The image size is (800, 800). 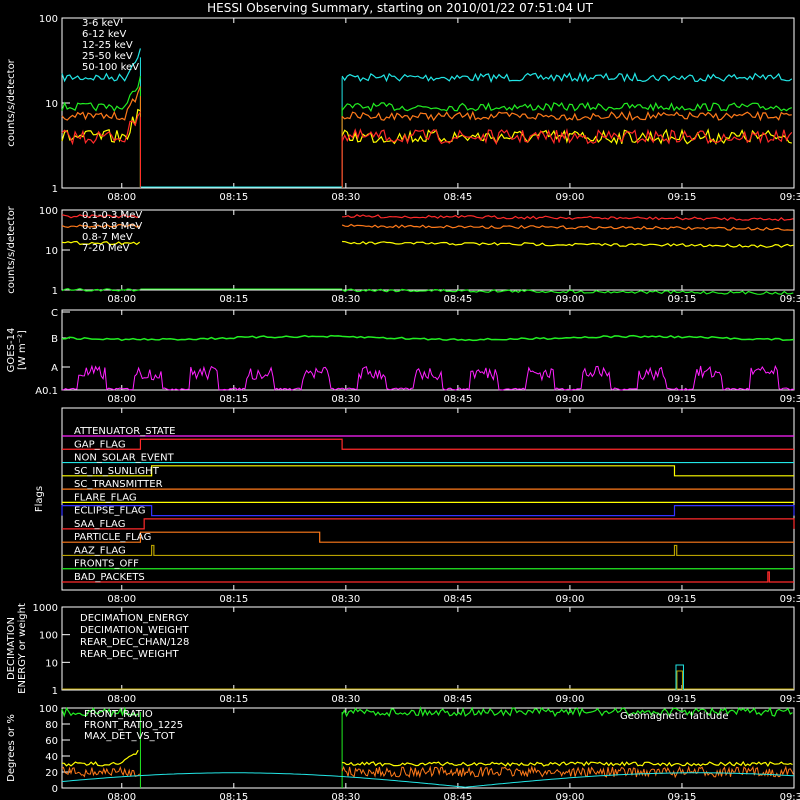 What do you see at coordinates (22, 350) in the screenshot?
I see `y-axis-label: [W m⁻²]` at bounding box center [22, 350].